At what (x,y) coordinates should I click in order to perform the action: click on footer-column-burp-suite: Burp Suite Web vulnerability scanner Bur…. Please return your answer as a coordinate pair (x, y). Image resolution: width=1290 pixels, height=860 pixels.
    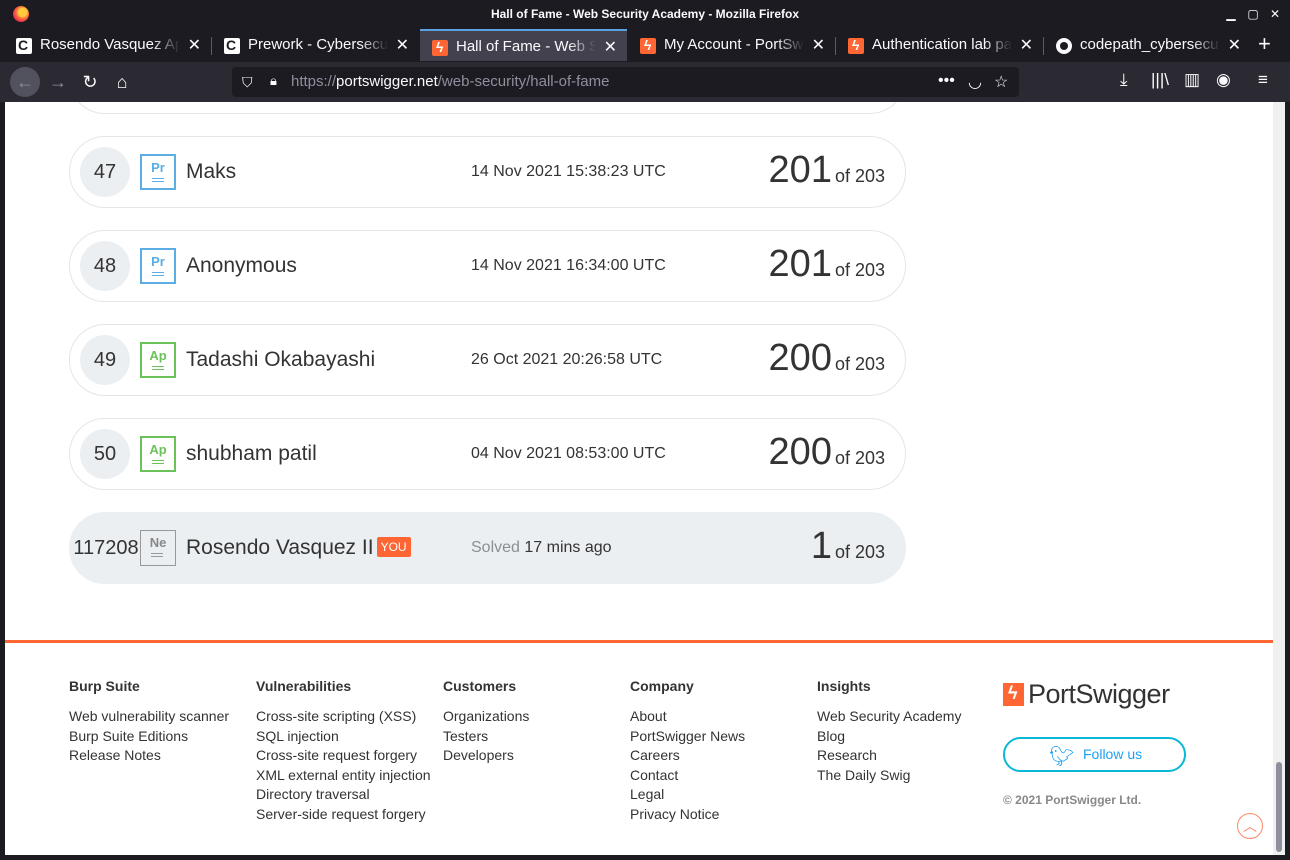
    Looking at the image, I should click on (149, 722).